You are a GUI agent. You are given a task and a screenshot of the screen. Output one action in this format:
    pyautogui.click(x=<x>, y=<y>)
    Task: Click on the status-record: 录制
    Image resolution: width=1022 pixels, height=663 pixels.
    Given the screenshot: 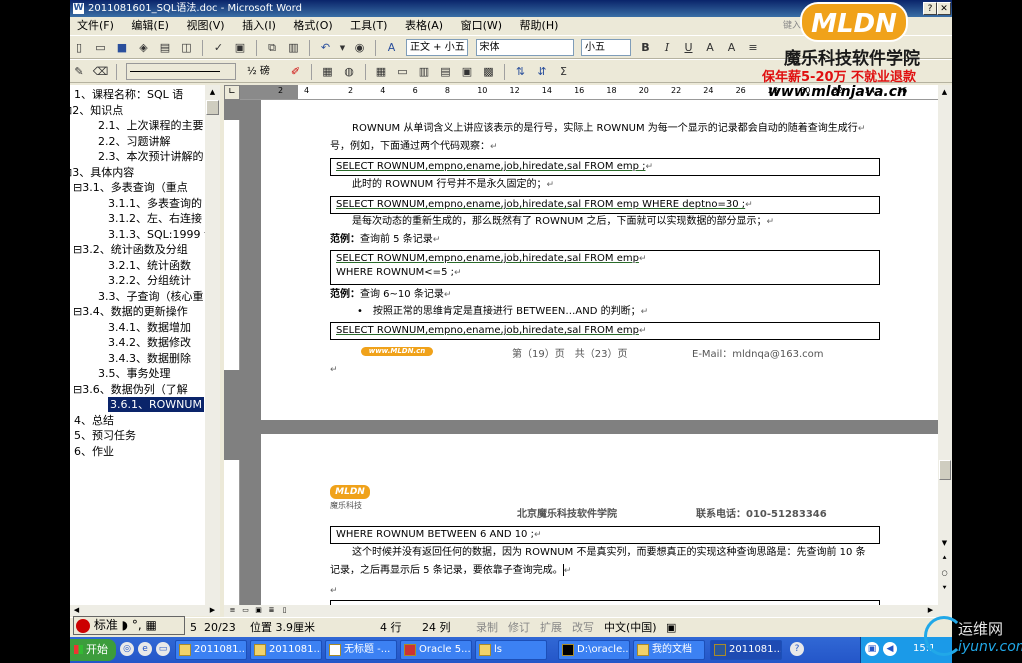 What is the action you would take?
    pyautogui.click(x=487, y=627)
    